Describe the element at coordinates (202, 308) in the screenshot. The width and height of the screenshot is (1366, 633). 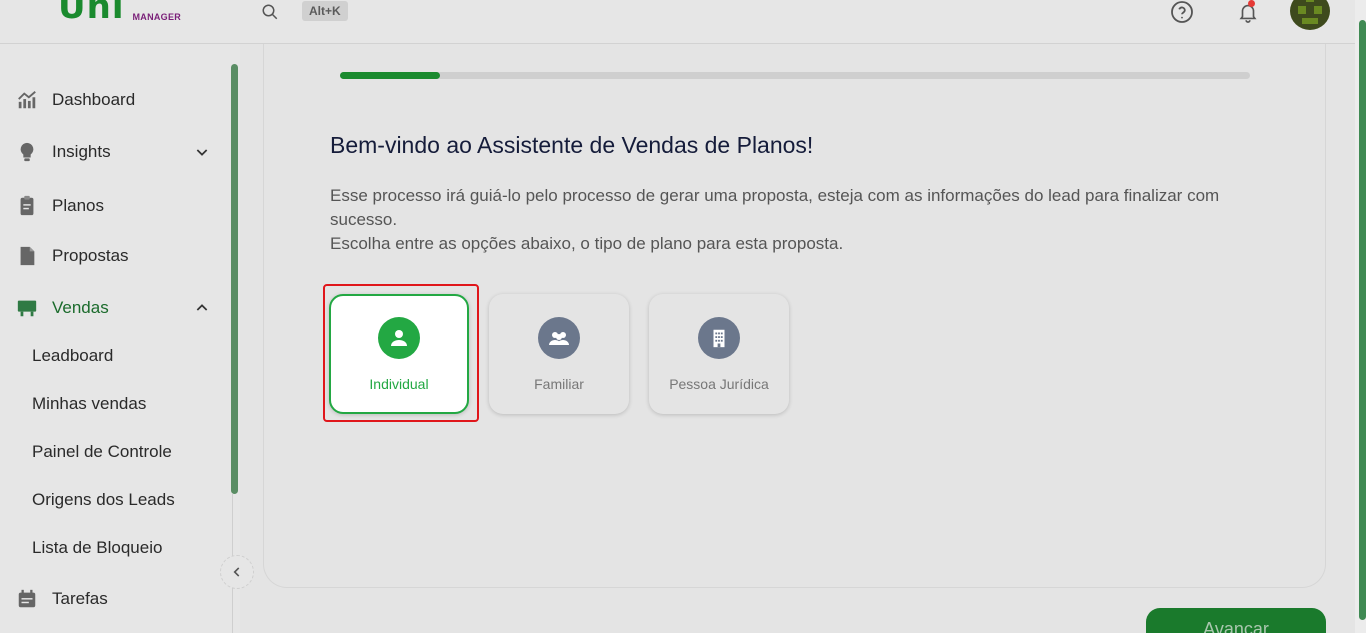
I see `chevron-up-icon` at that location.